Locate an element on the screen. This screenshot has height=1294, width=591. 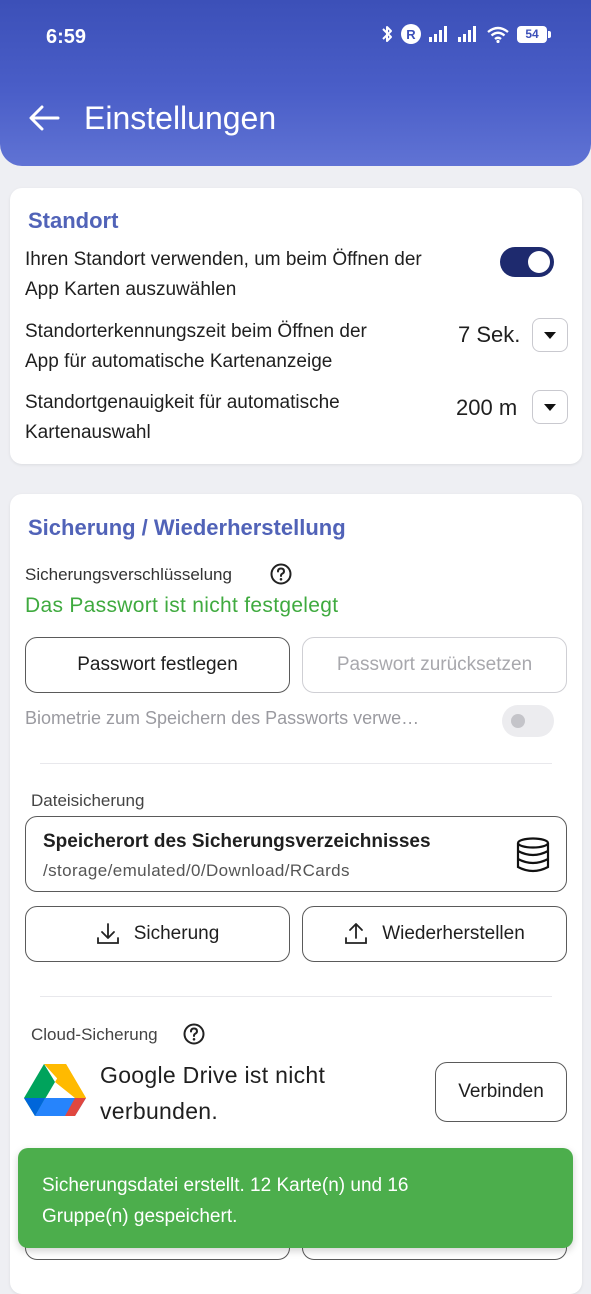
set-password-button: Passwort festlegen is located at coordinates (157, 665).